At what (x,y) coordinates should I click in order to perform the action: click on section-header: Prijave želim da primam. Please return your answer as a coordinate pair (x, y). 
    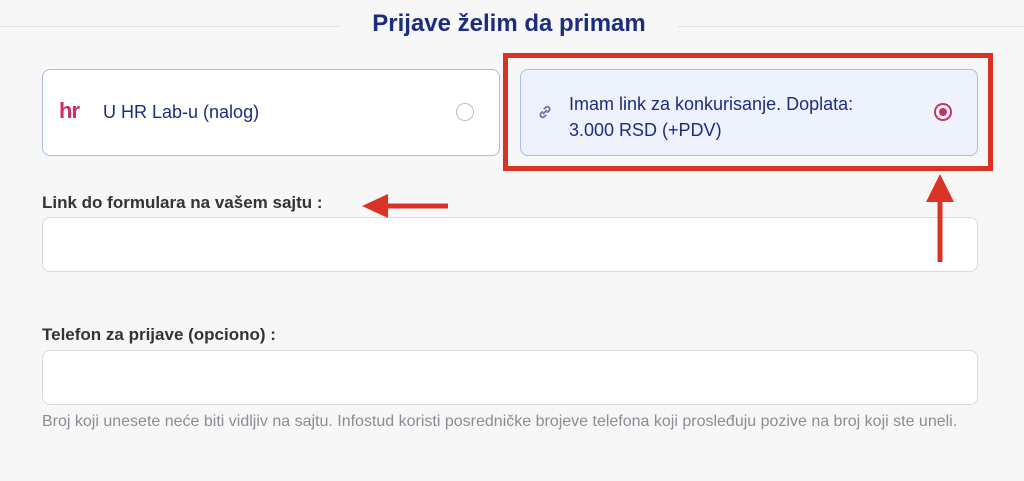
    Looking at the image, I should click on (512, 26).